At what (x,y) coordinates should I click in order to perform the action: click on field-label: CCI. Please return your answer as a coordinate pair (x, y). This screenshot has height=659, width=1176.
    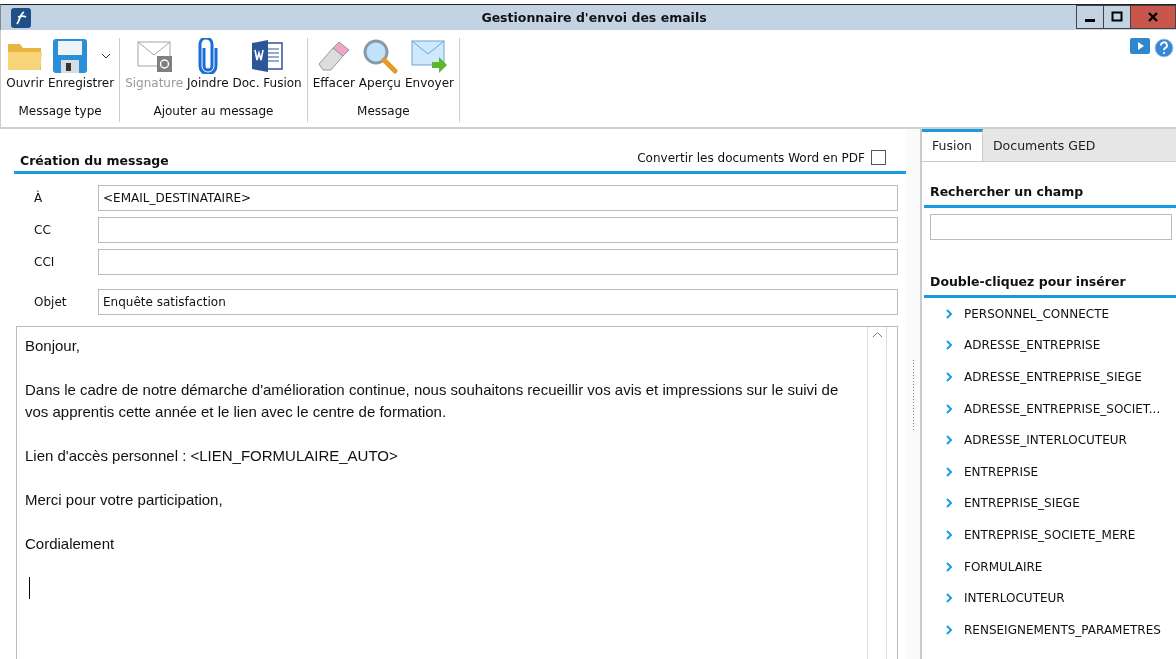
    Looking at the image, I should click on (45, 262).